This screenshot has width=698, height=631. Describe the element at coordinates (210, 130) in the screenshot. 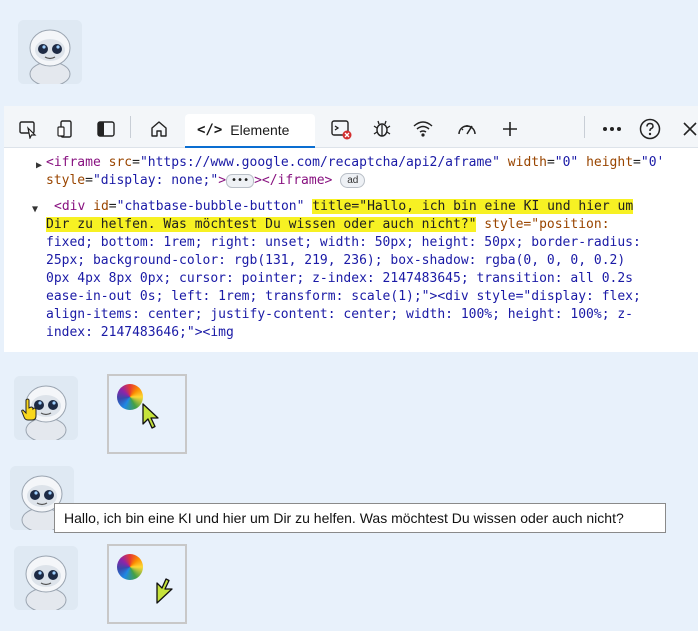

I see `elements-icon: </>` at that location.